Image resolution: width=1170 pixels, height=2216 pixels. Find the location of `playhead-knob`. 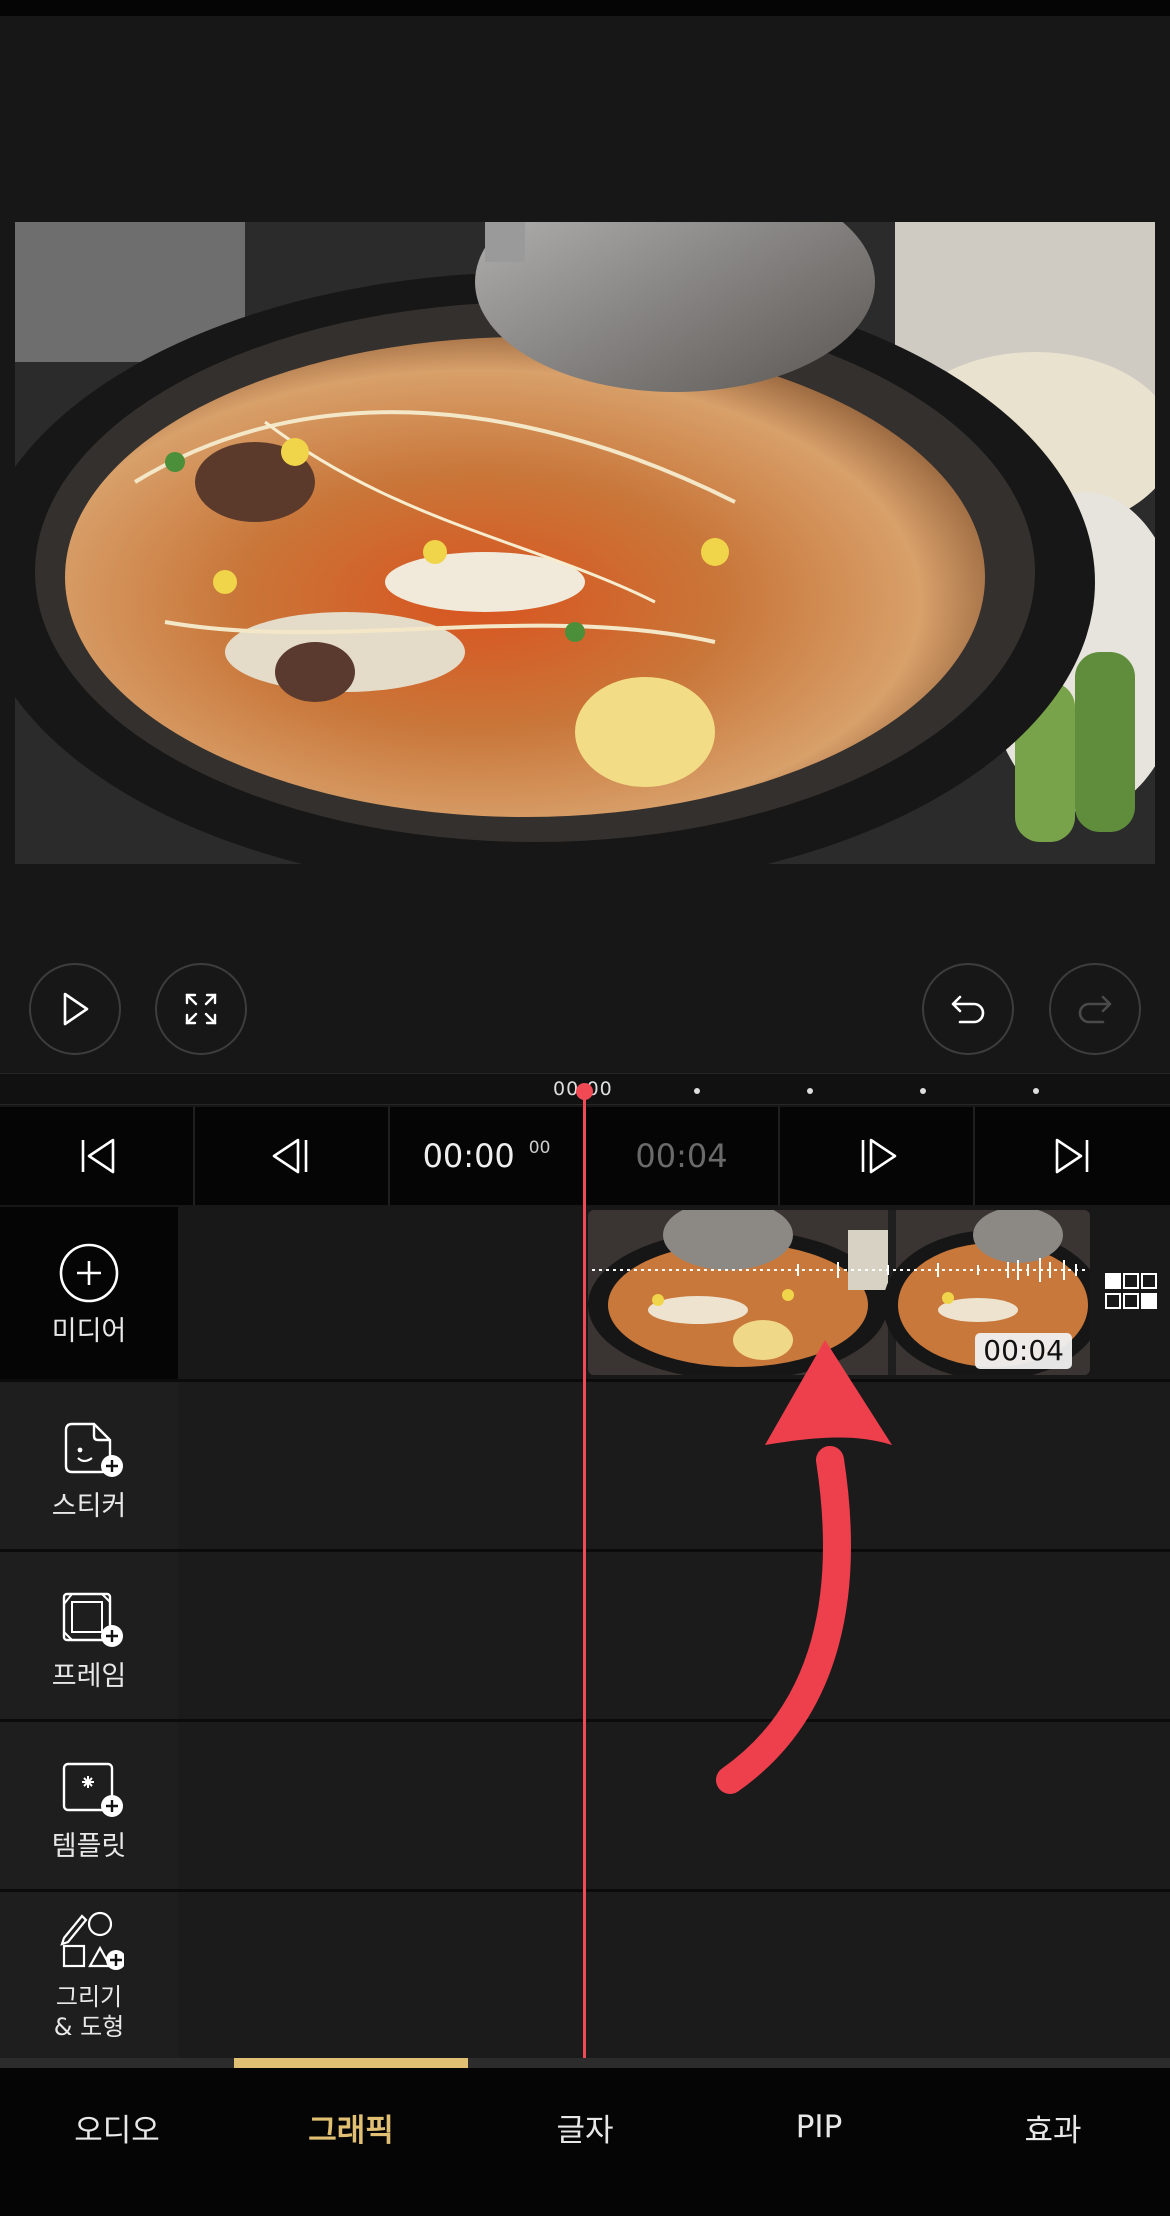

playhead-knob is located at coordinates (584, 1091).